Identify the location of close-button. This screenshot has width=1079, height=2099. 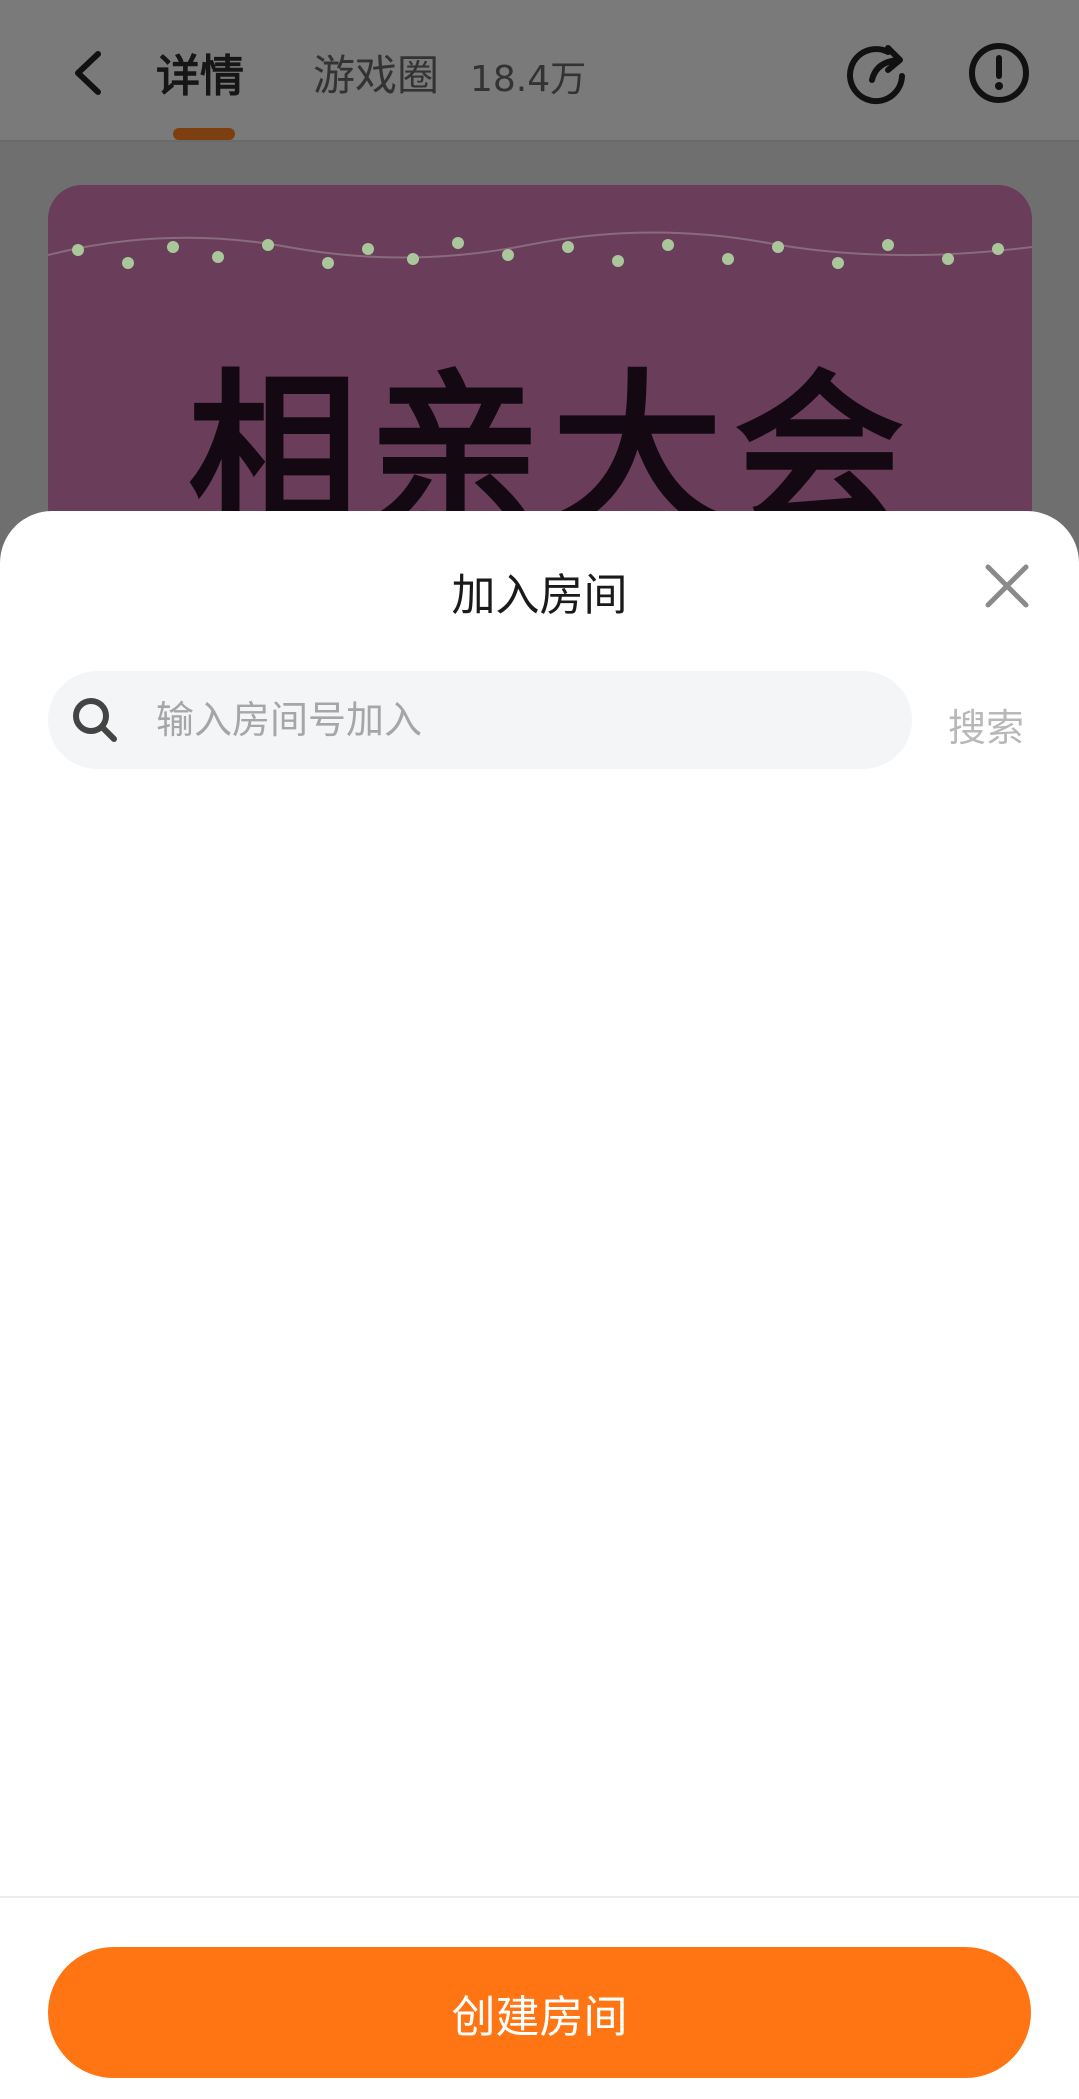
(1007, 586).